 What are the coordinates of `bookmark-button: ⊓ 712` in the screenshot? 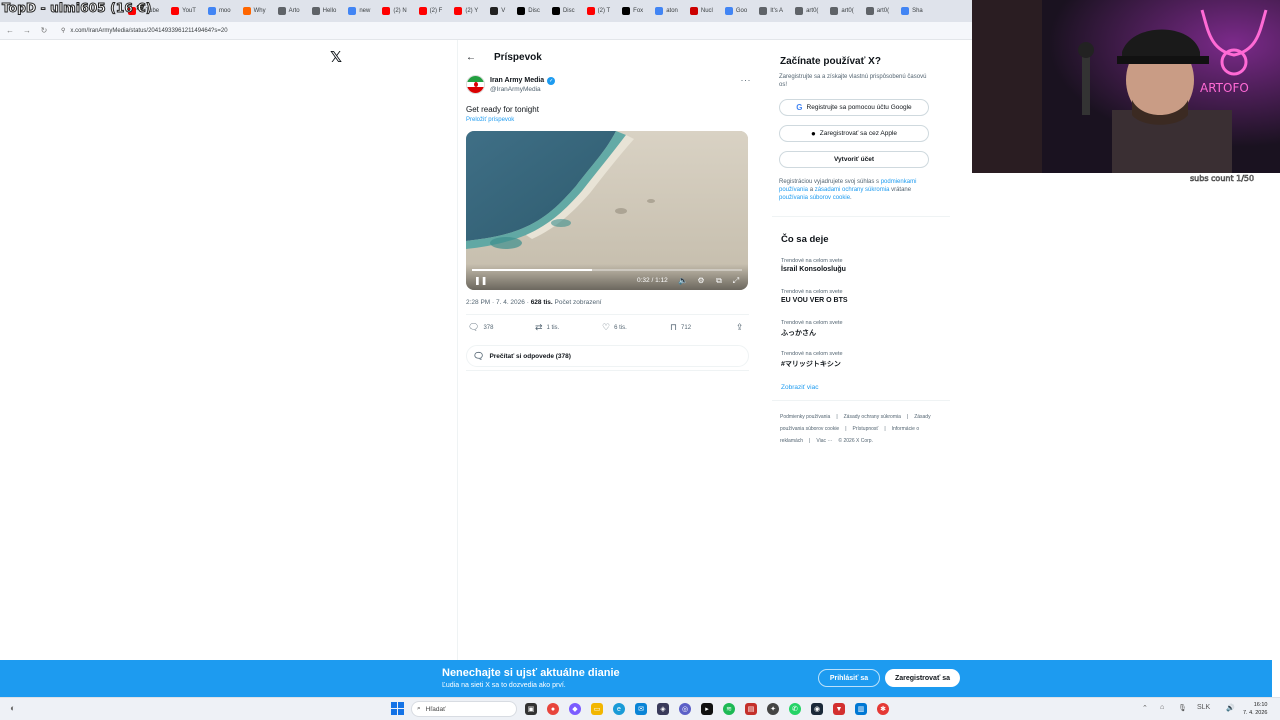 It's located at (680, 327).